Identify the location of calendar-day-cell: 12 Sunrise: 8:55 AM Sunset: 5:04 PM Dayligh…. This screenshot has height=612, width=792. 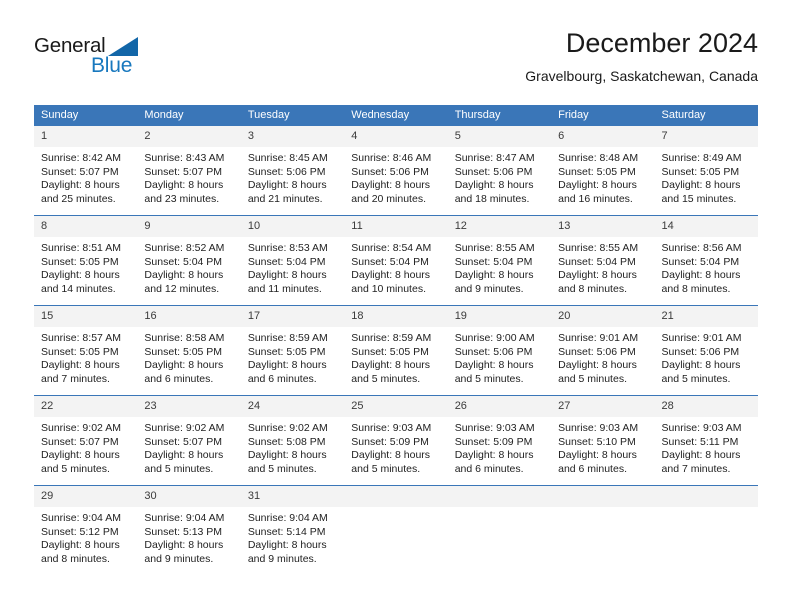
(499, 260).